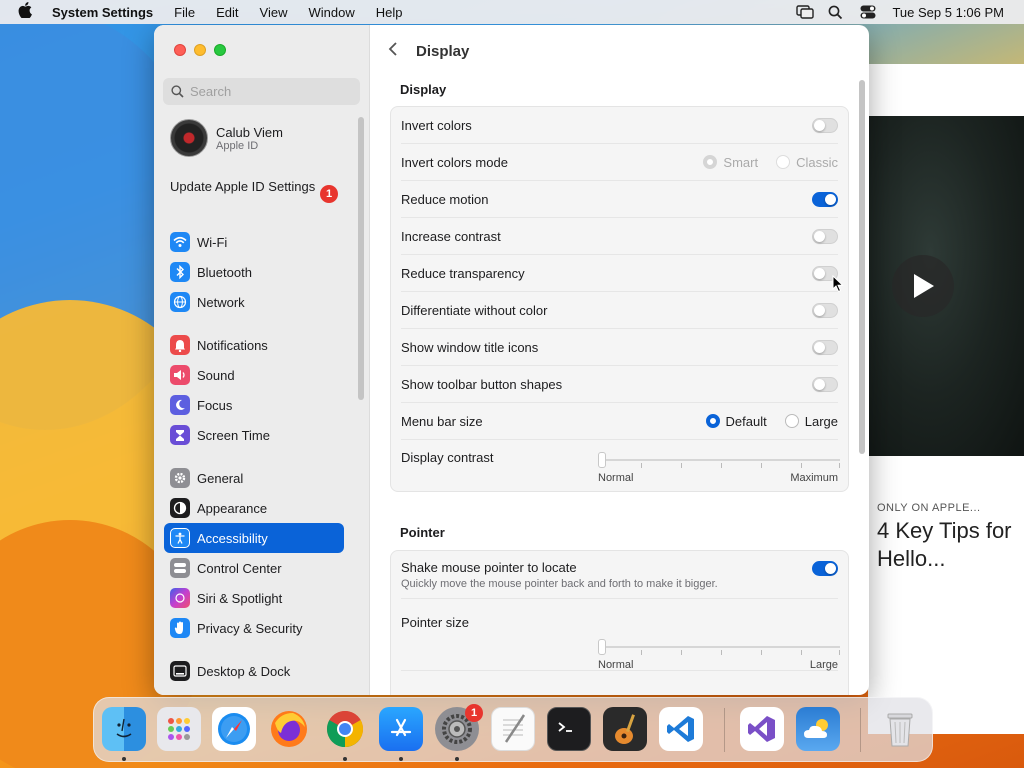 Image resolution: width=1024 pixels, height=768 pixels. Describe the element at coordinates (948, 12) in the screenshot. I see `menubar-clock: Tue Sep 5 1:06 PM` at that location.